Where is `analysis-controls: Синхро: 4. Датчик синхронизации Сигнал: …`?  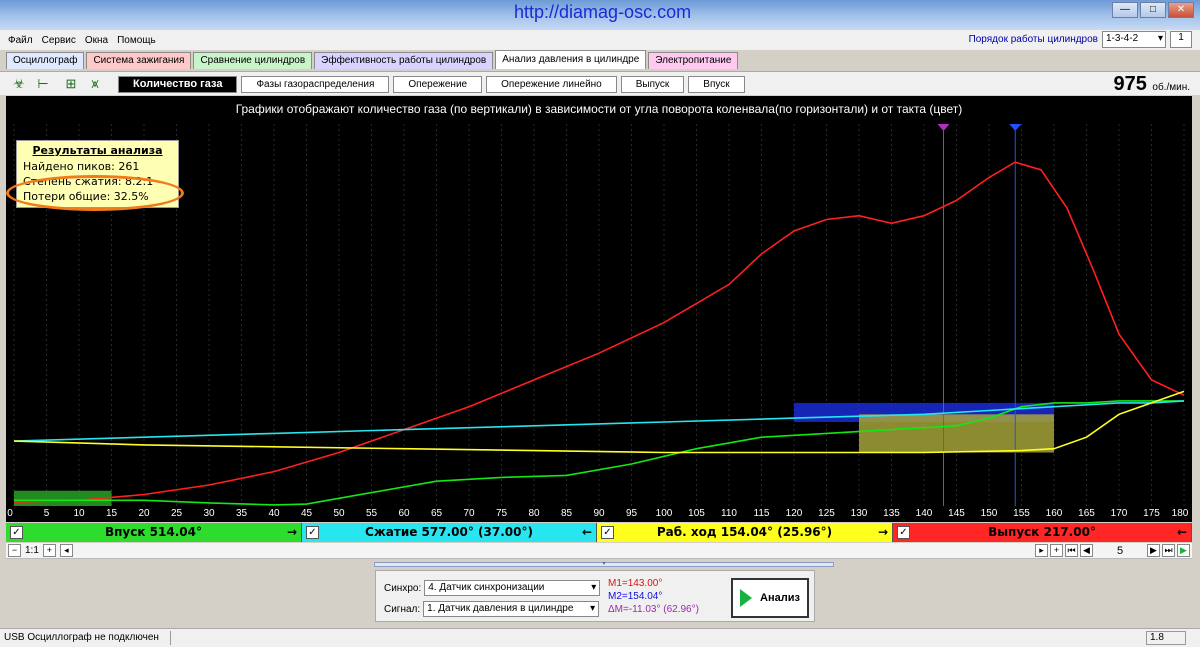
analysis-controls: Синхро: 4. Датчик синхронизации Сигнал: … is located at coordinates (595, 596).